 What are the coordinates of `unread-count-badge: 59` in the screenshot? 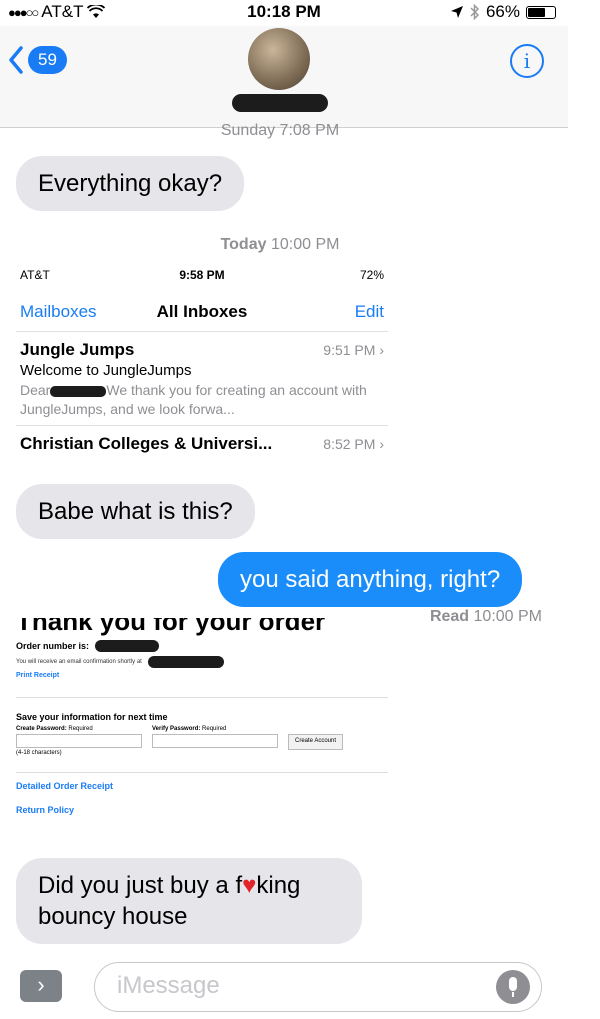 It's located at (47, 60).